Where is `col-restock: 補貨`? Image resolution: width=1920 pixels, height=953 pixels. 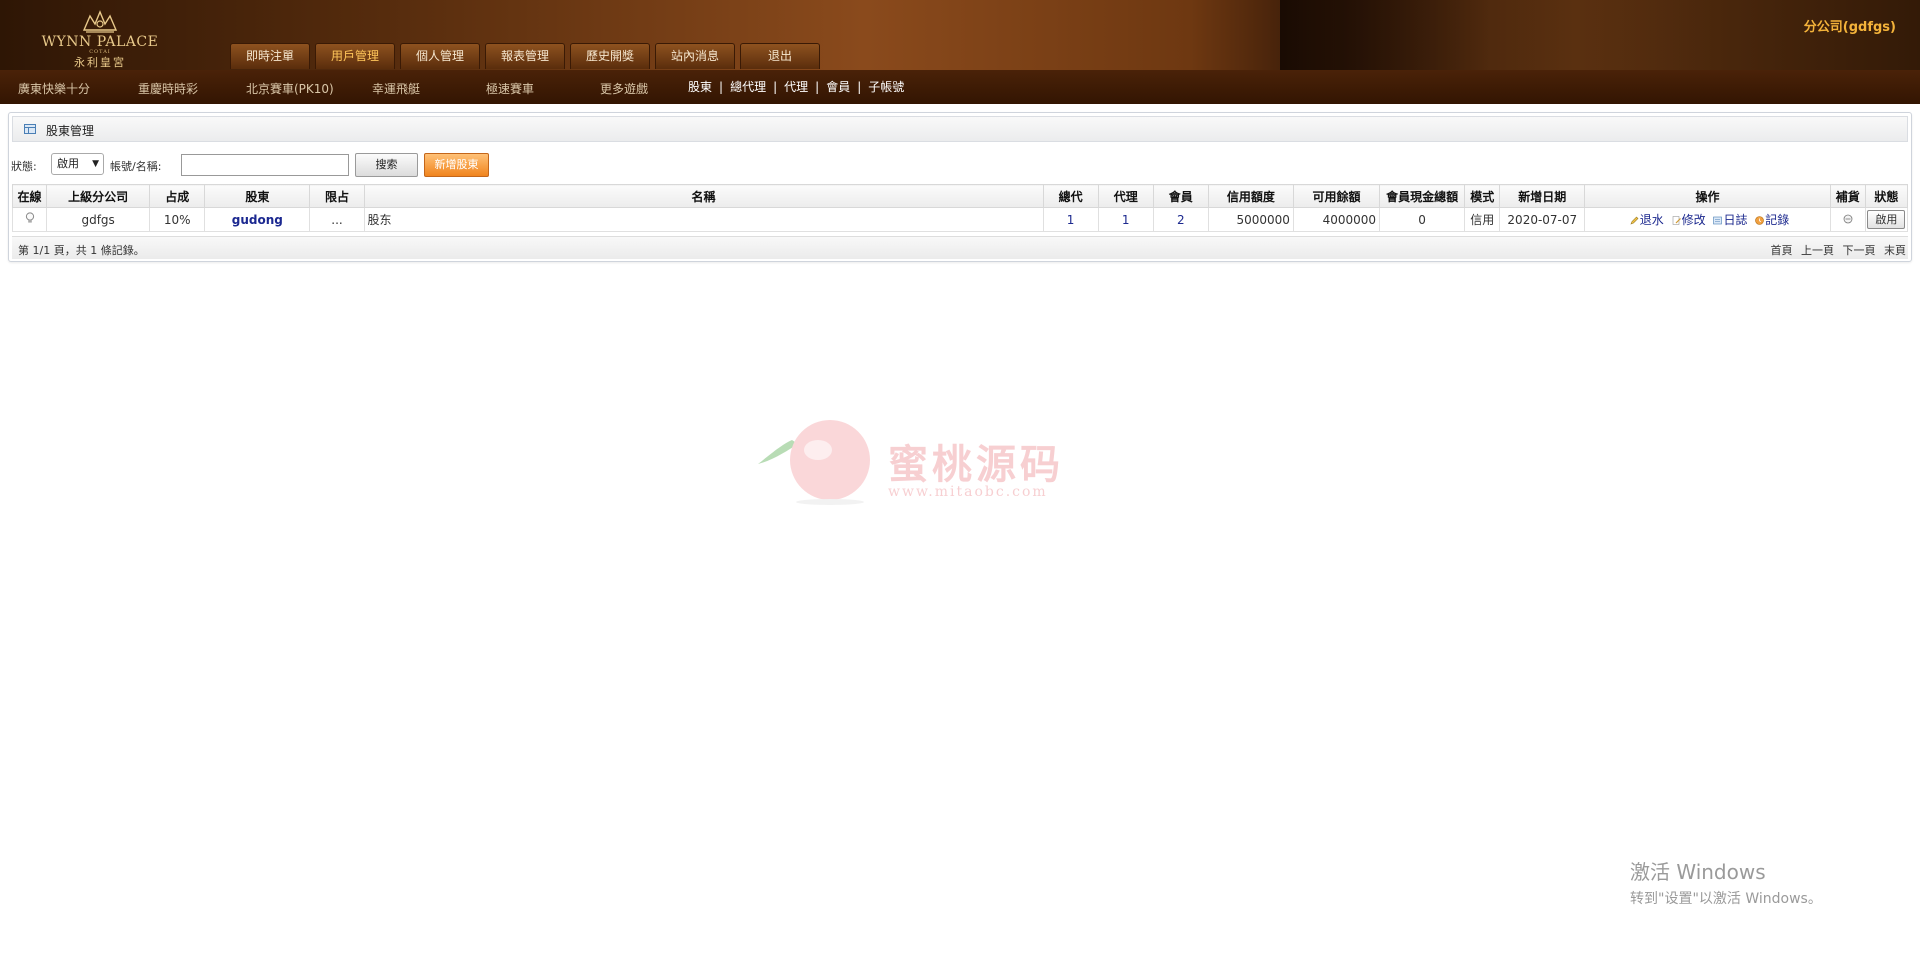 col-restock: 補貨 is located at coordinates (1847, 196).